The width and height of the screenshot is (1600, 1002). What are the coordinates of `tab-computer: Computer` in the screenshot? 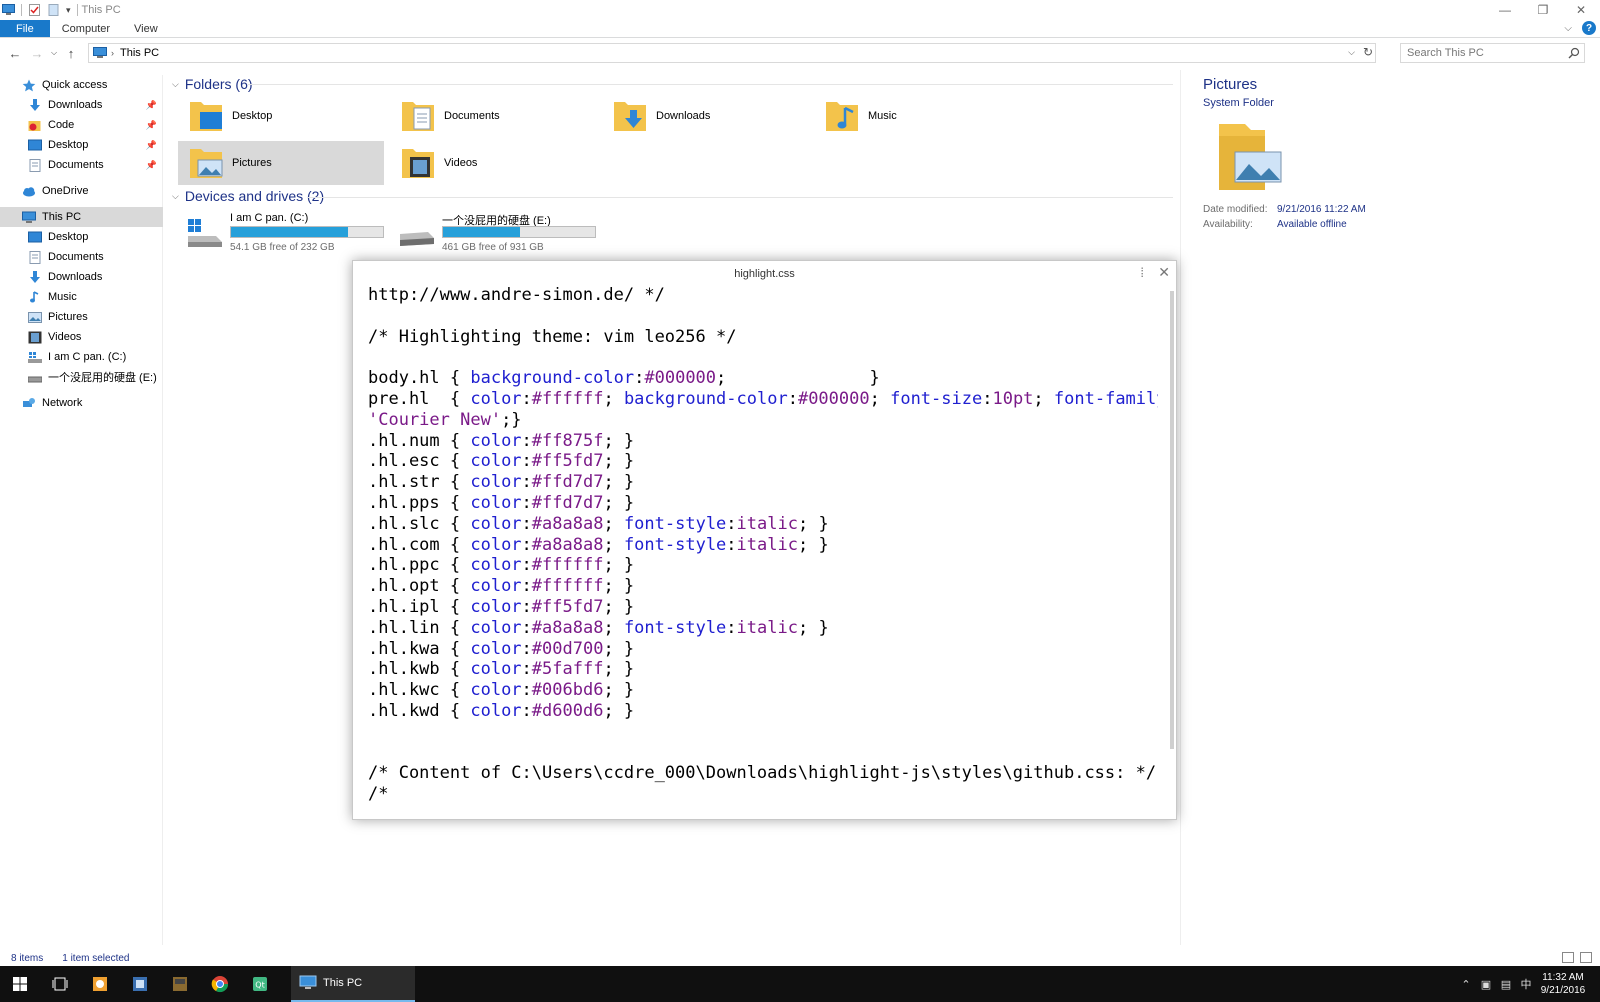 It's located at (86, 28).